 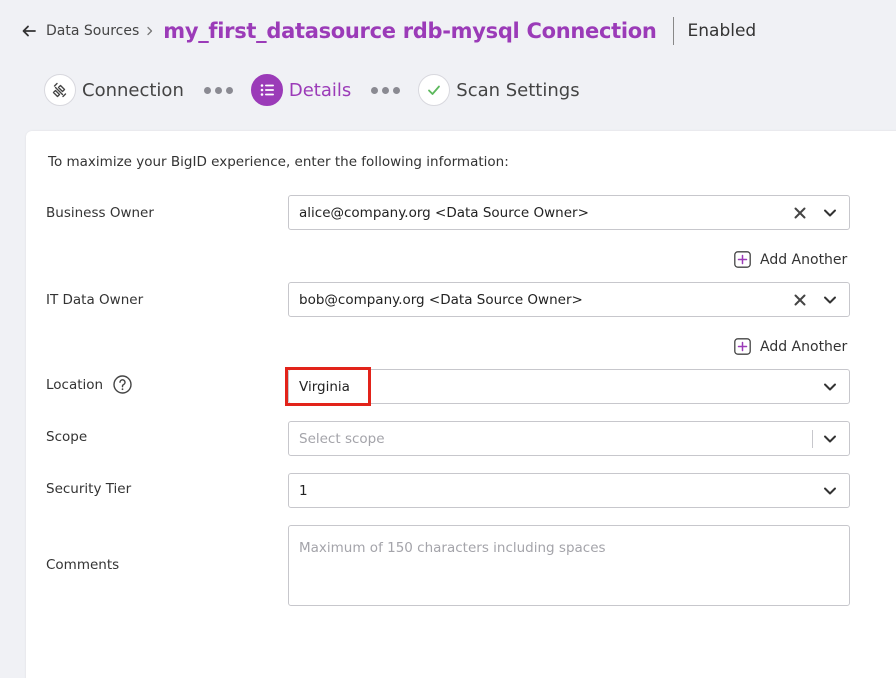 What do you see at coordinates (410, 31) in the screenshot?
I see `page-title: my_first_datasource rdb-mysql Connection` at bounding box center [410, 31].